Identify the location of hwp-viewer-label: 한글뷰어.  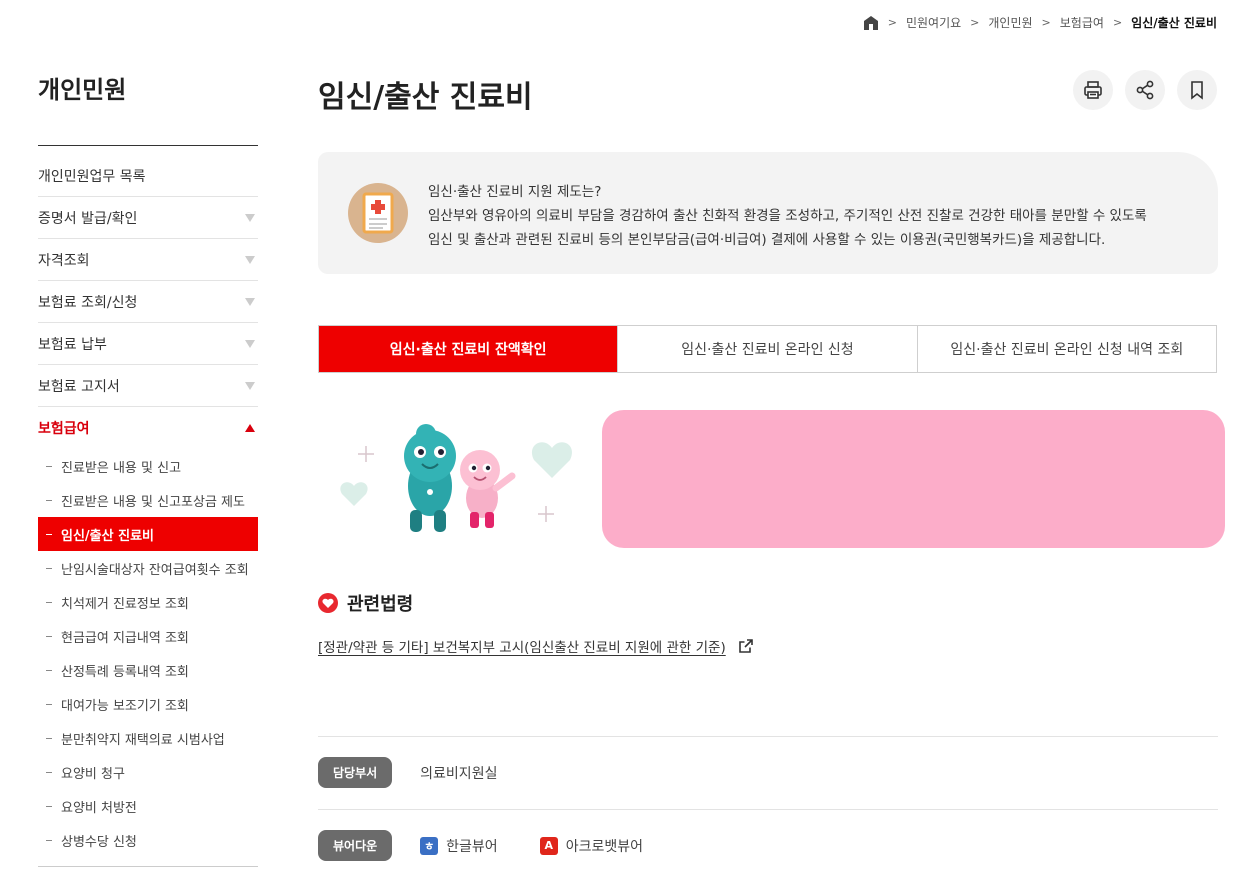
(472, 846).